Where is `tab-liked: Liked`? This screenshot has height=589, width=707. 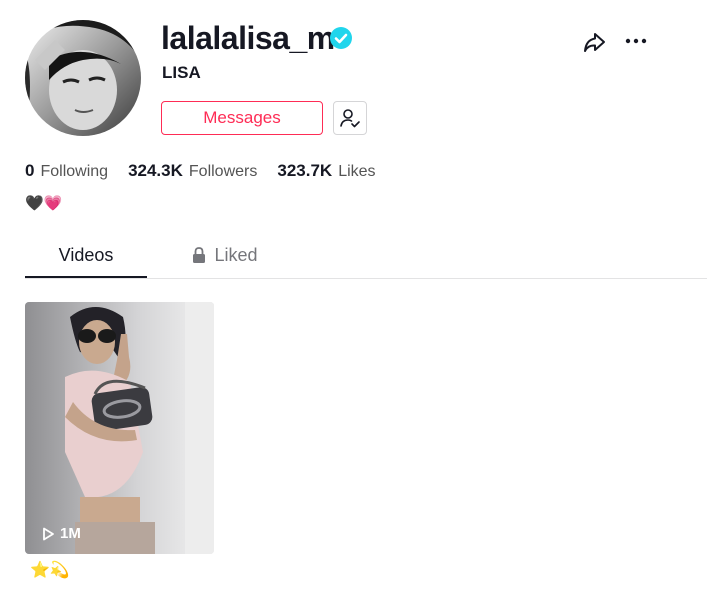 tab-liked: Liked is located at coordinates (225, 258).